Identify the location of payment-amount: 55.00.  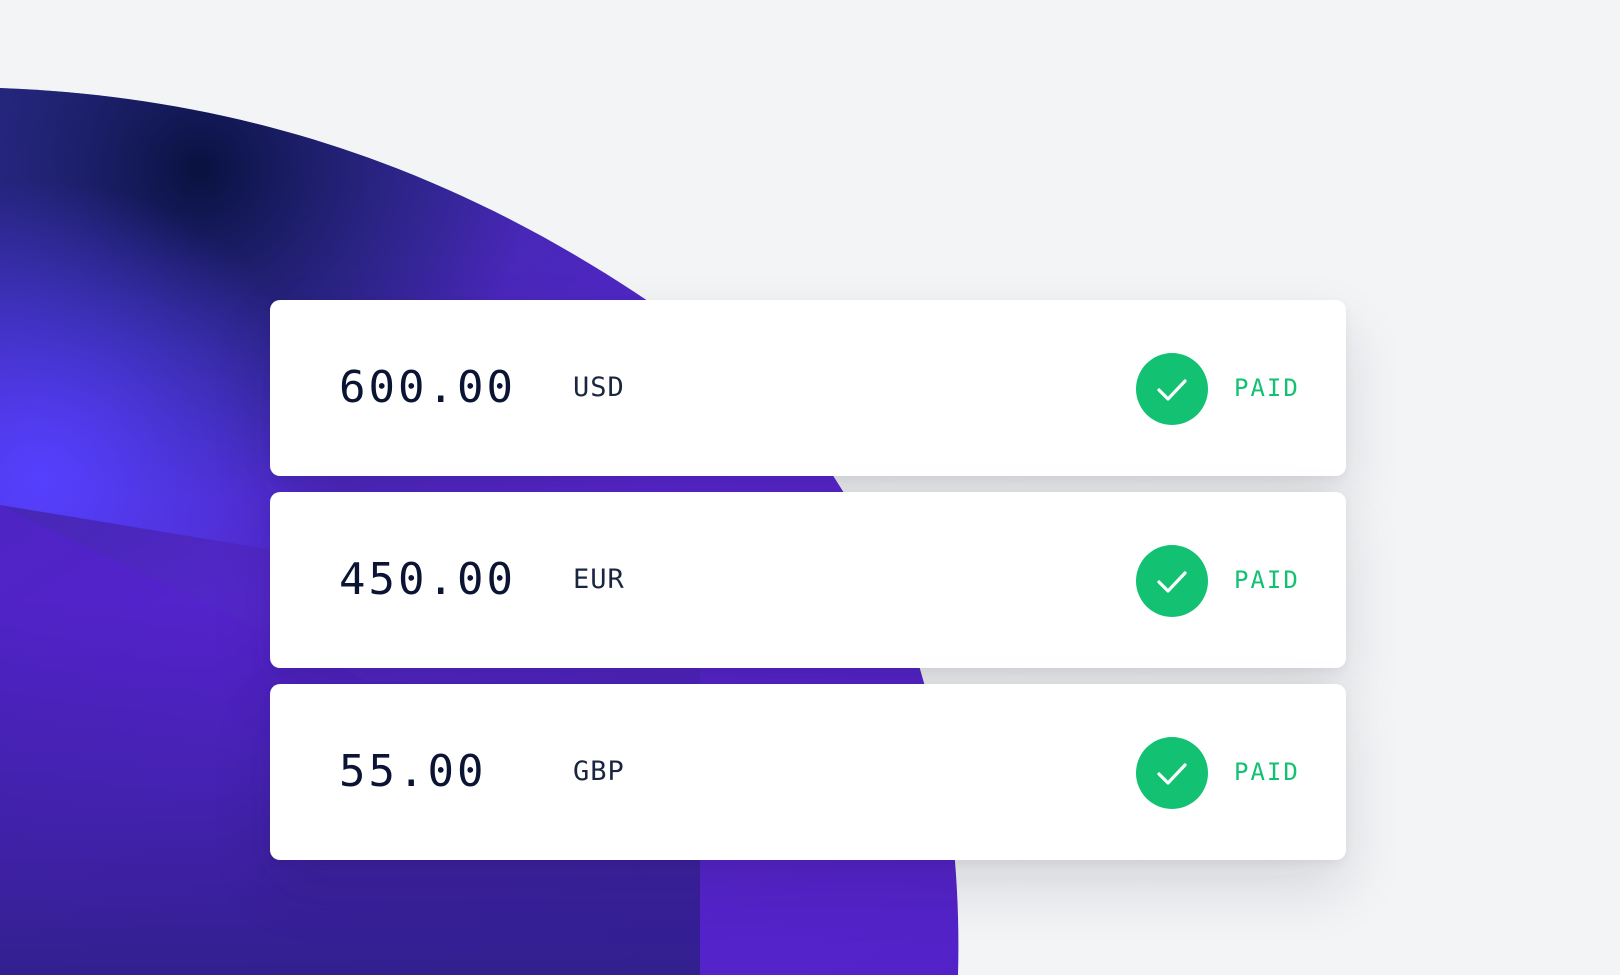
(413, 771).